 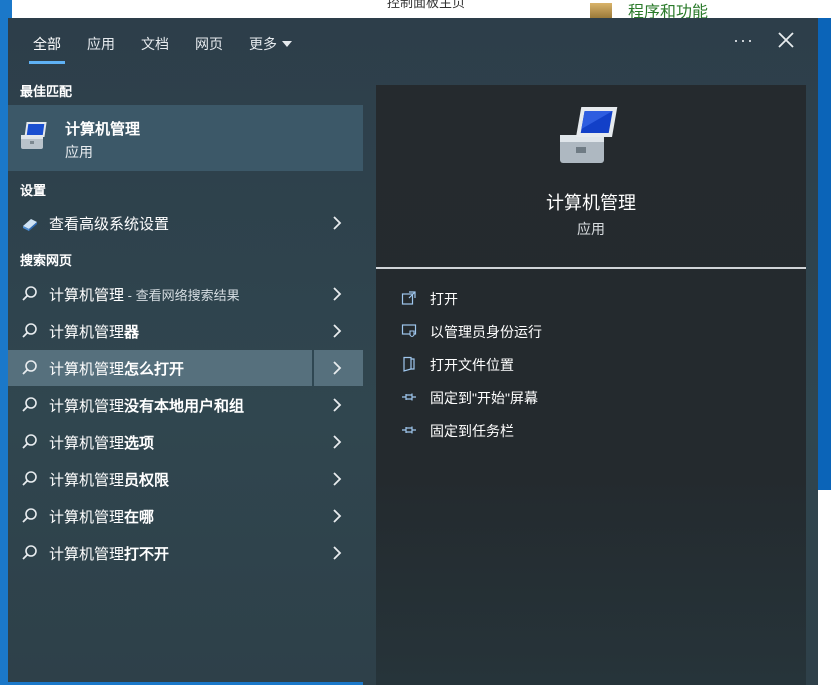 I want to click on open-icon, so click(x=408, y=298).